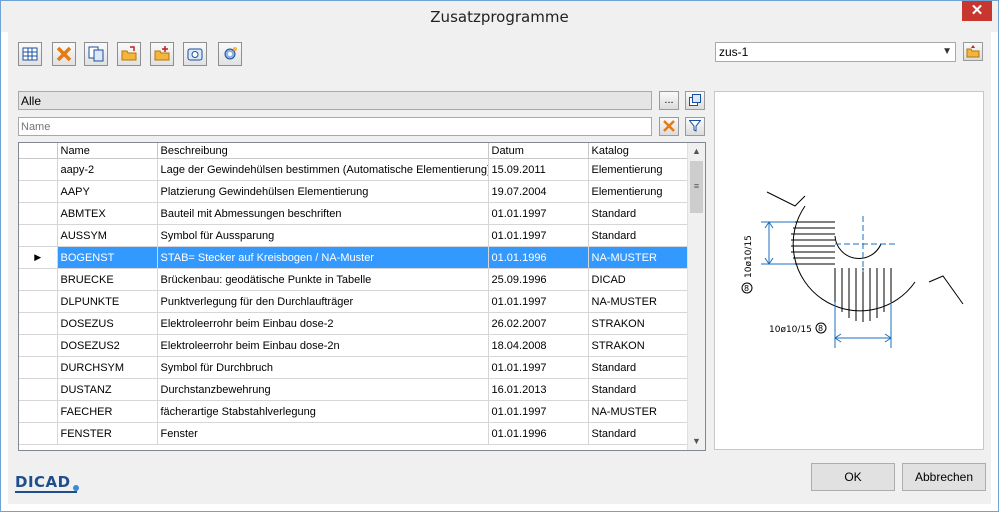 Image resolution: width=999 pixels, height=512 pixels. I want to click on cell-name: DOSEZUS2, so click(107, 345).